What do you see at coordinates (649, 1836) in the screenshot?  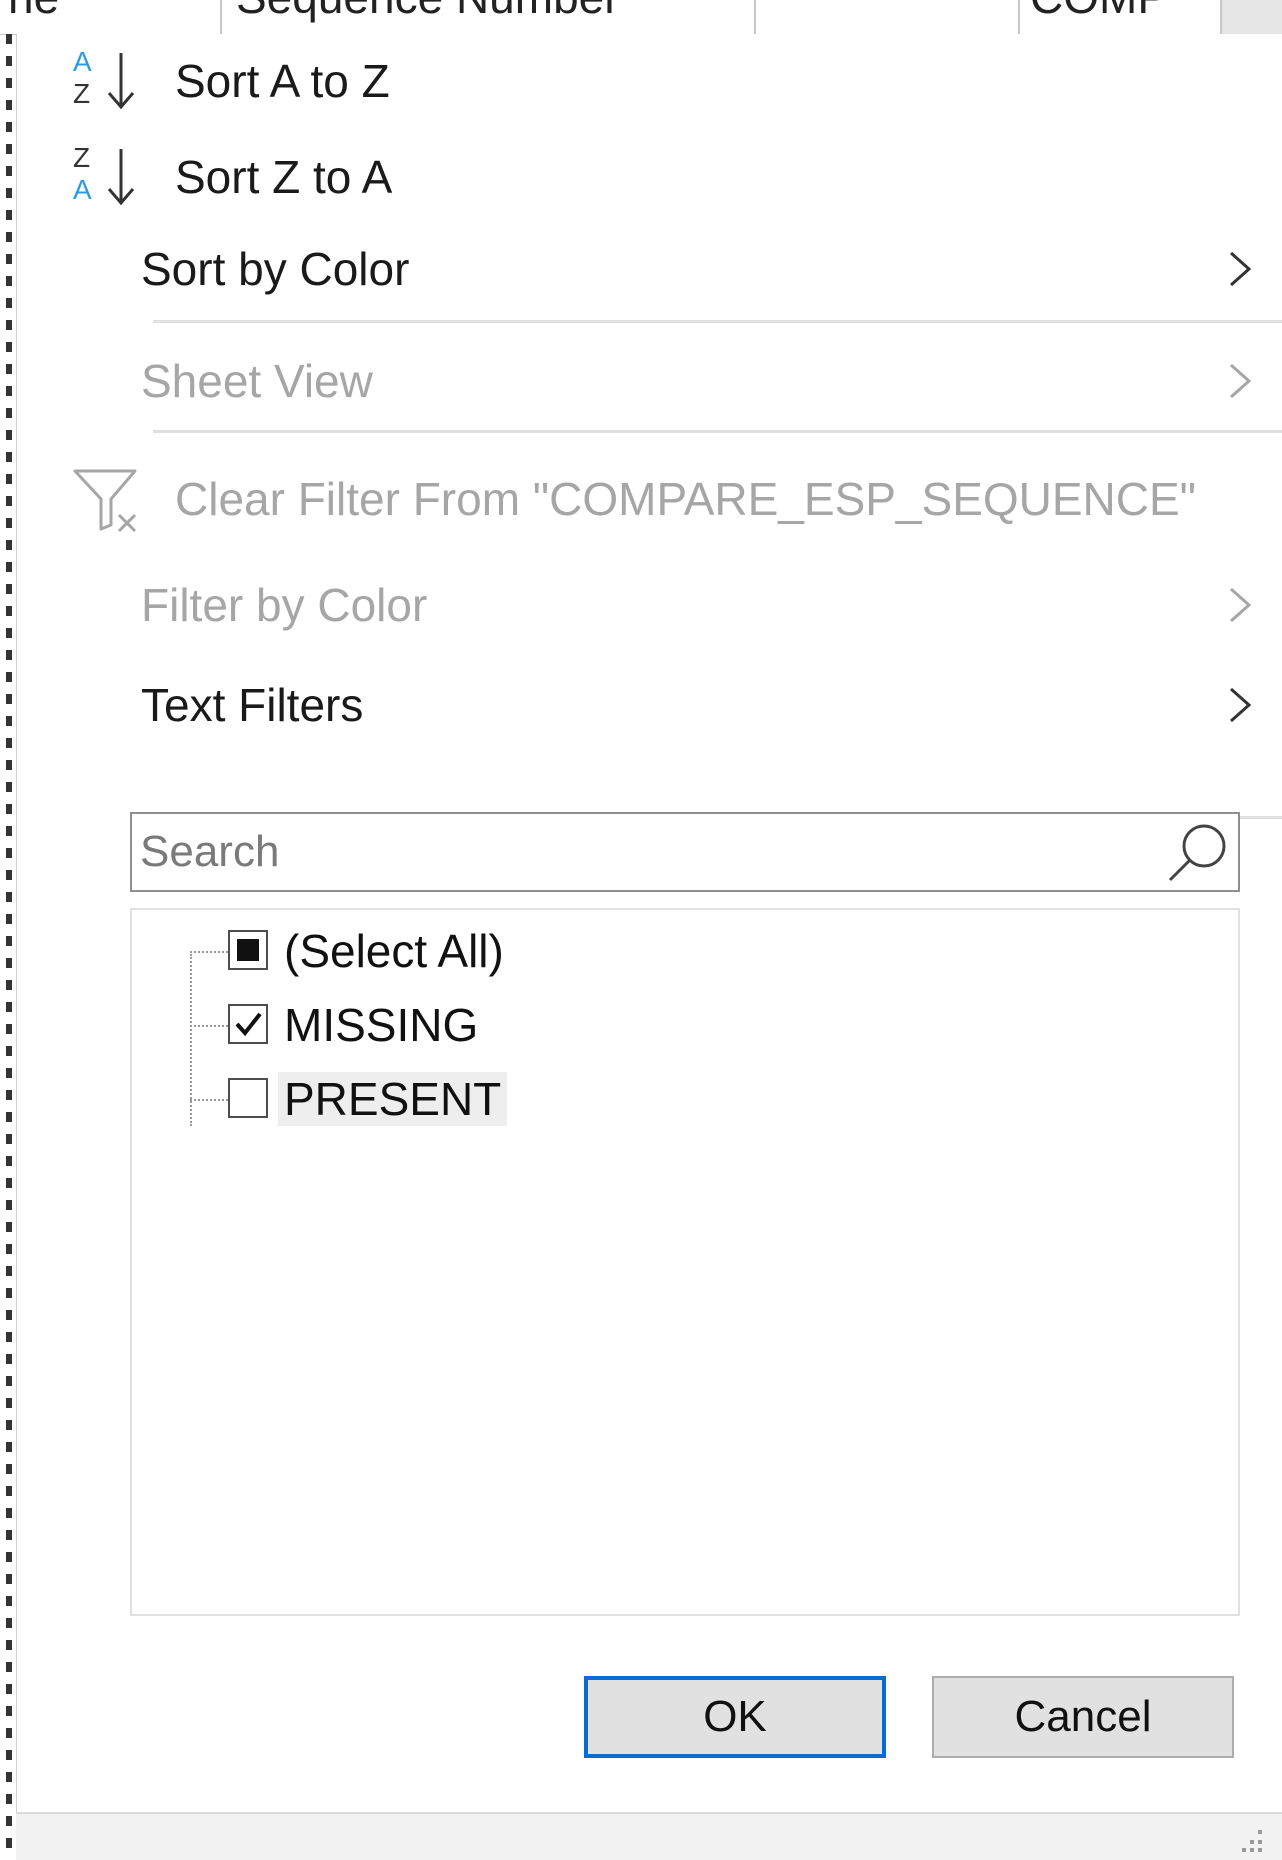 I see `menu-footer` at bounding box center [649, 1836].